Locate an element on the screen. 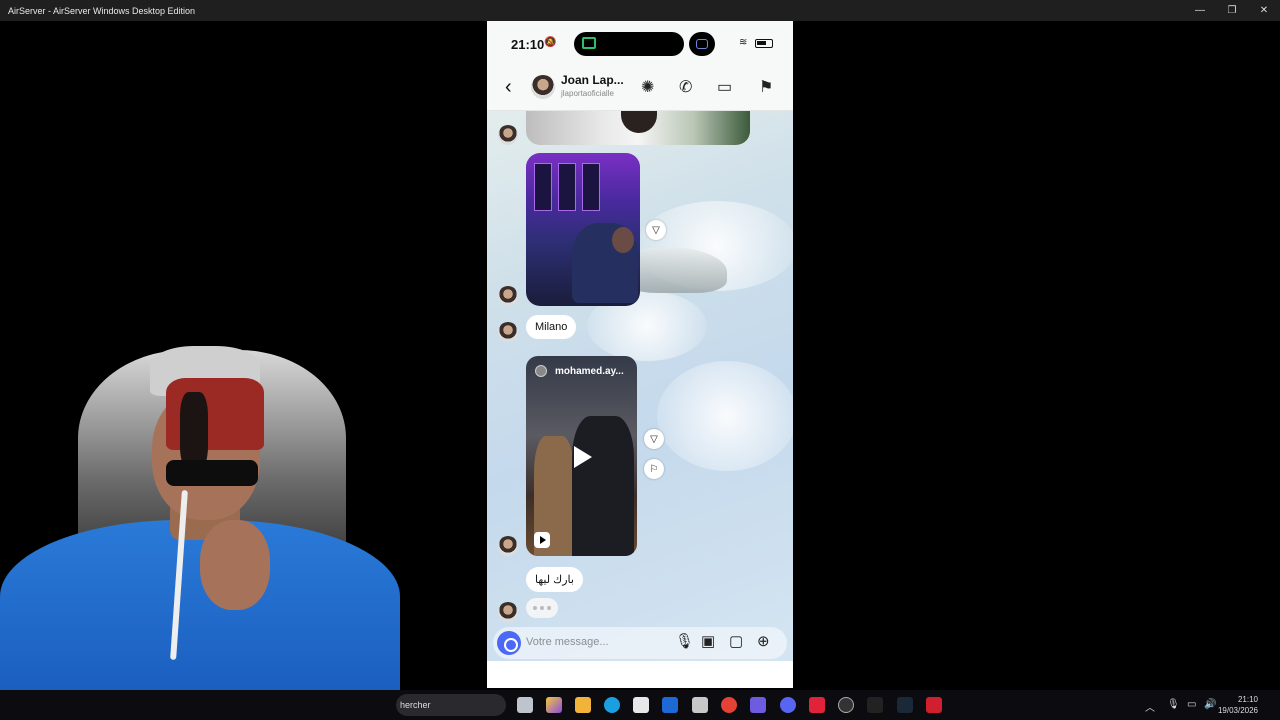 The width and height of the screenshot is (1280, 720). battery-icon is located at coordinates (764, 43).